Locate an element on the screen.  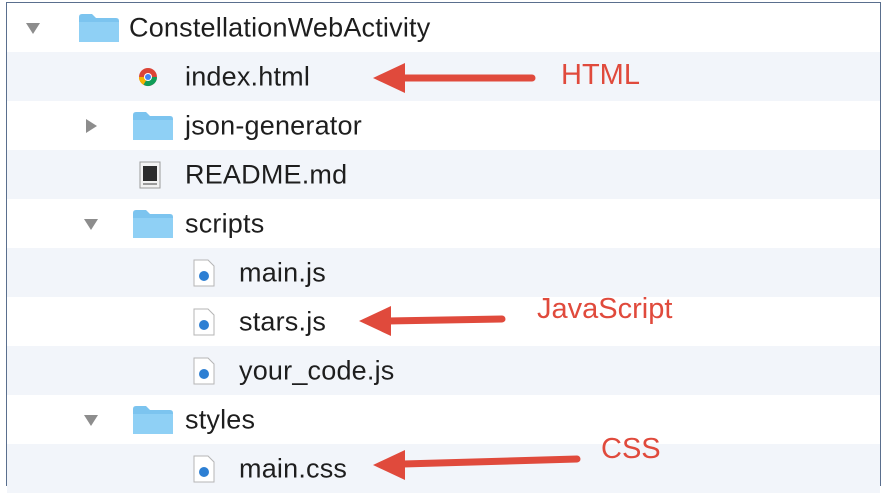
annotation-label-css: CSS is located at coordinates (631, 449).